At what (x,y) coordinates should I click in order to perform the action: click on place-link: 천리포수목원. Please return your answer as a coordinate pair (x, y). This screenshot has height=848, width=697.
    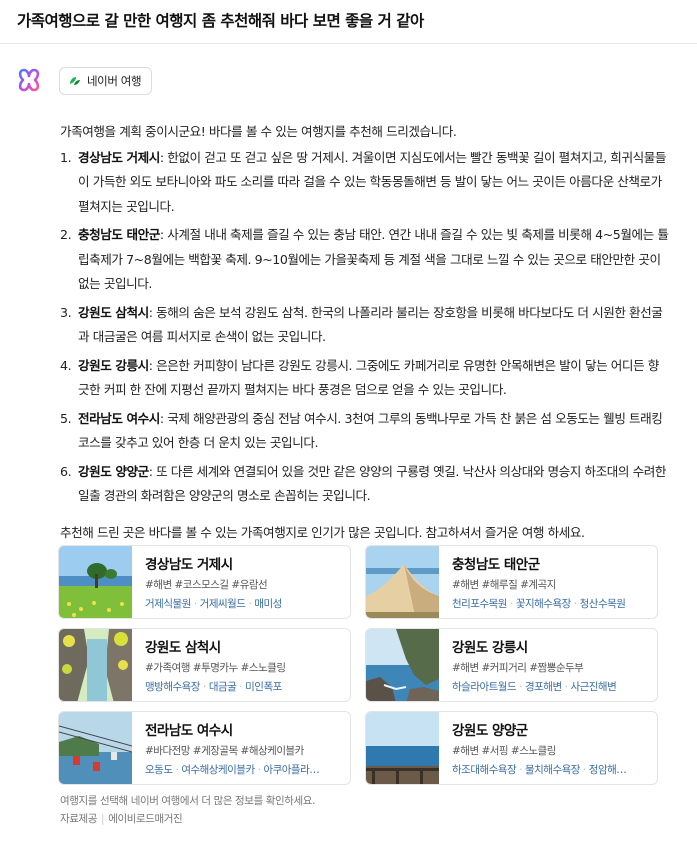
    Looking at the image, I should click on (479, 604).